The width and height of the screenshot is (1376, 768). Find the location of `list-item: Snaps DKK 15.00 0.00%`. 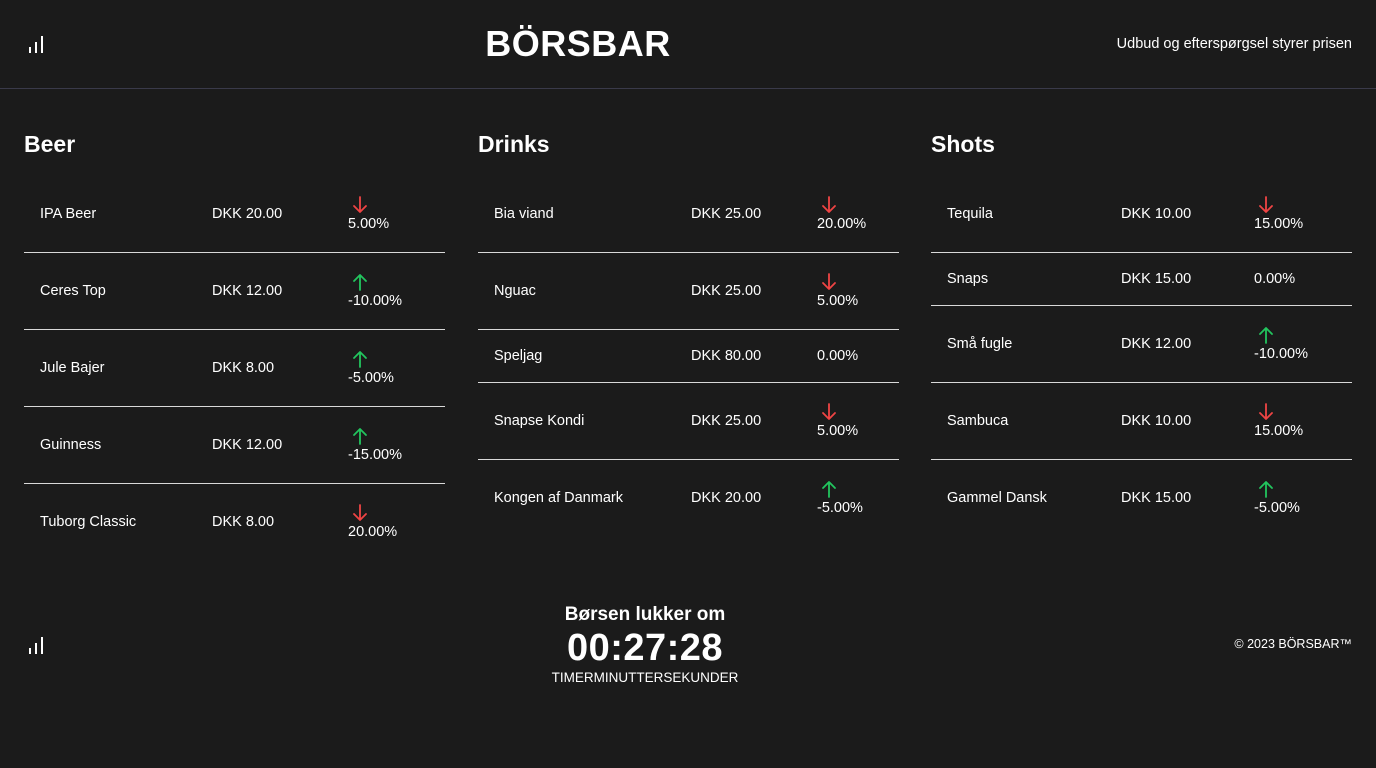

list-item: Snaps DKK 15.00 0.00% is located at coordinates (1141, 279).